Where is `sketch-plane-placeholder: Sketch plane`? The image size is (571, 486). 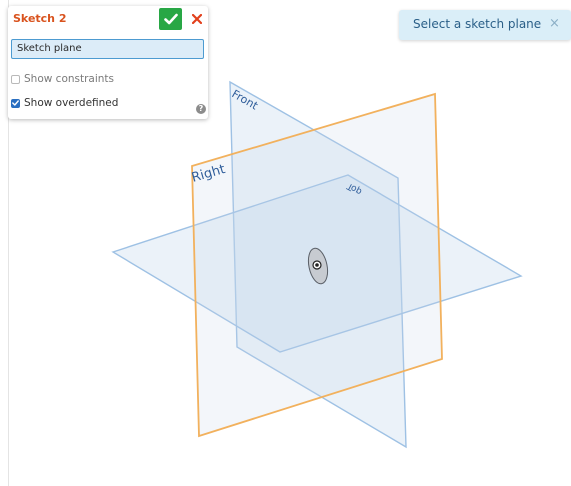
sketch-plane-placeholder: Sketch plane is located at coordinates (49, 48).